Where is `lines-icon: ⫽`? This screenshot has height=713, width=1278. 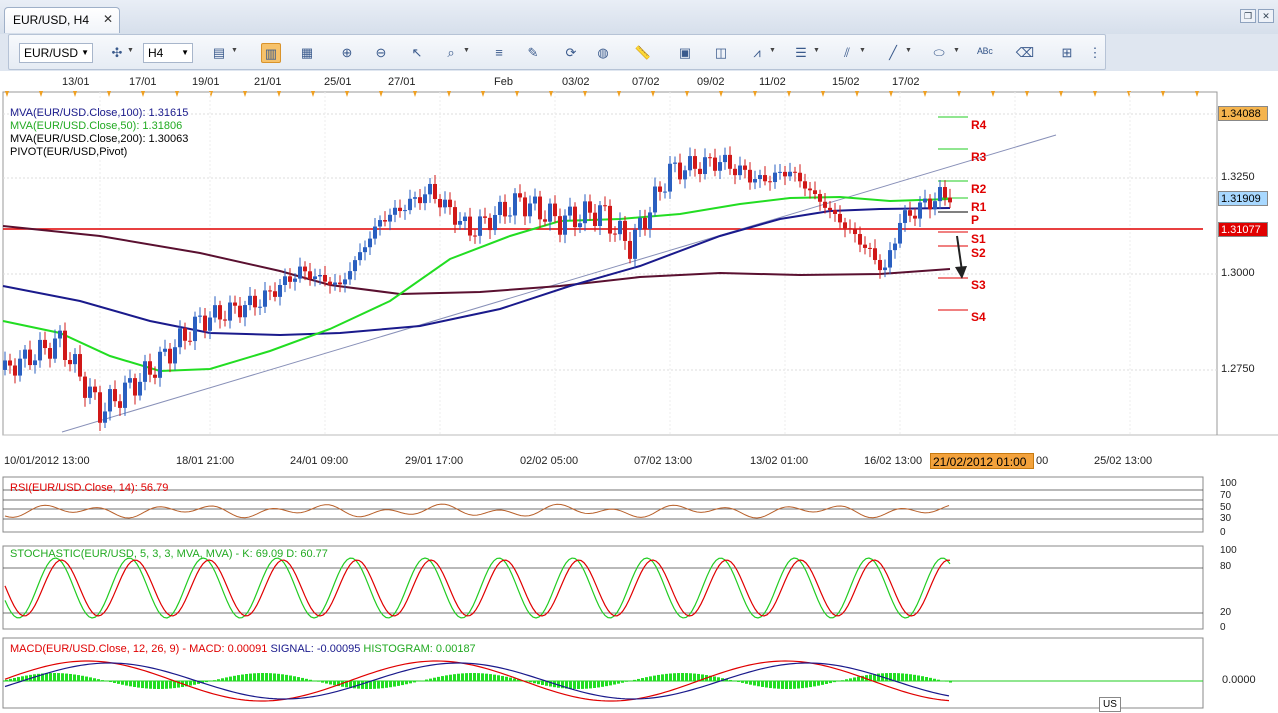 lines-icon: ⫽ is located at coordinates (847, 53).